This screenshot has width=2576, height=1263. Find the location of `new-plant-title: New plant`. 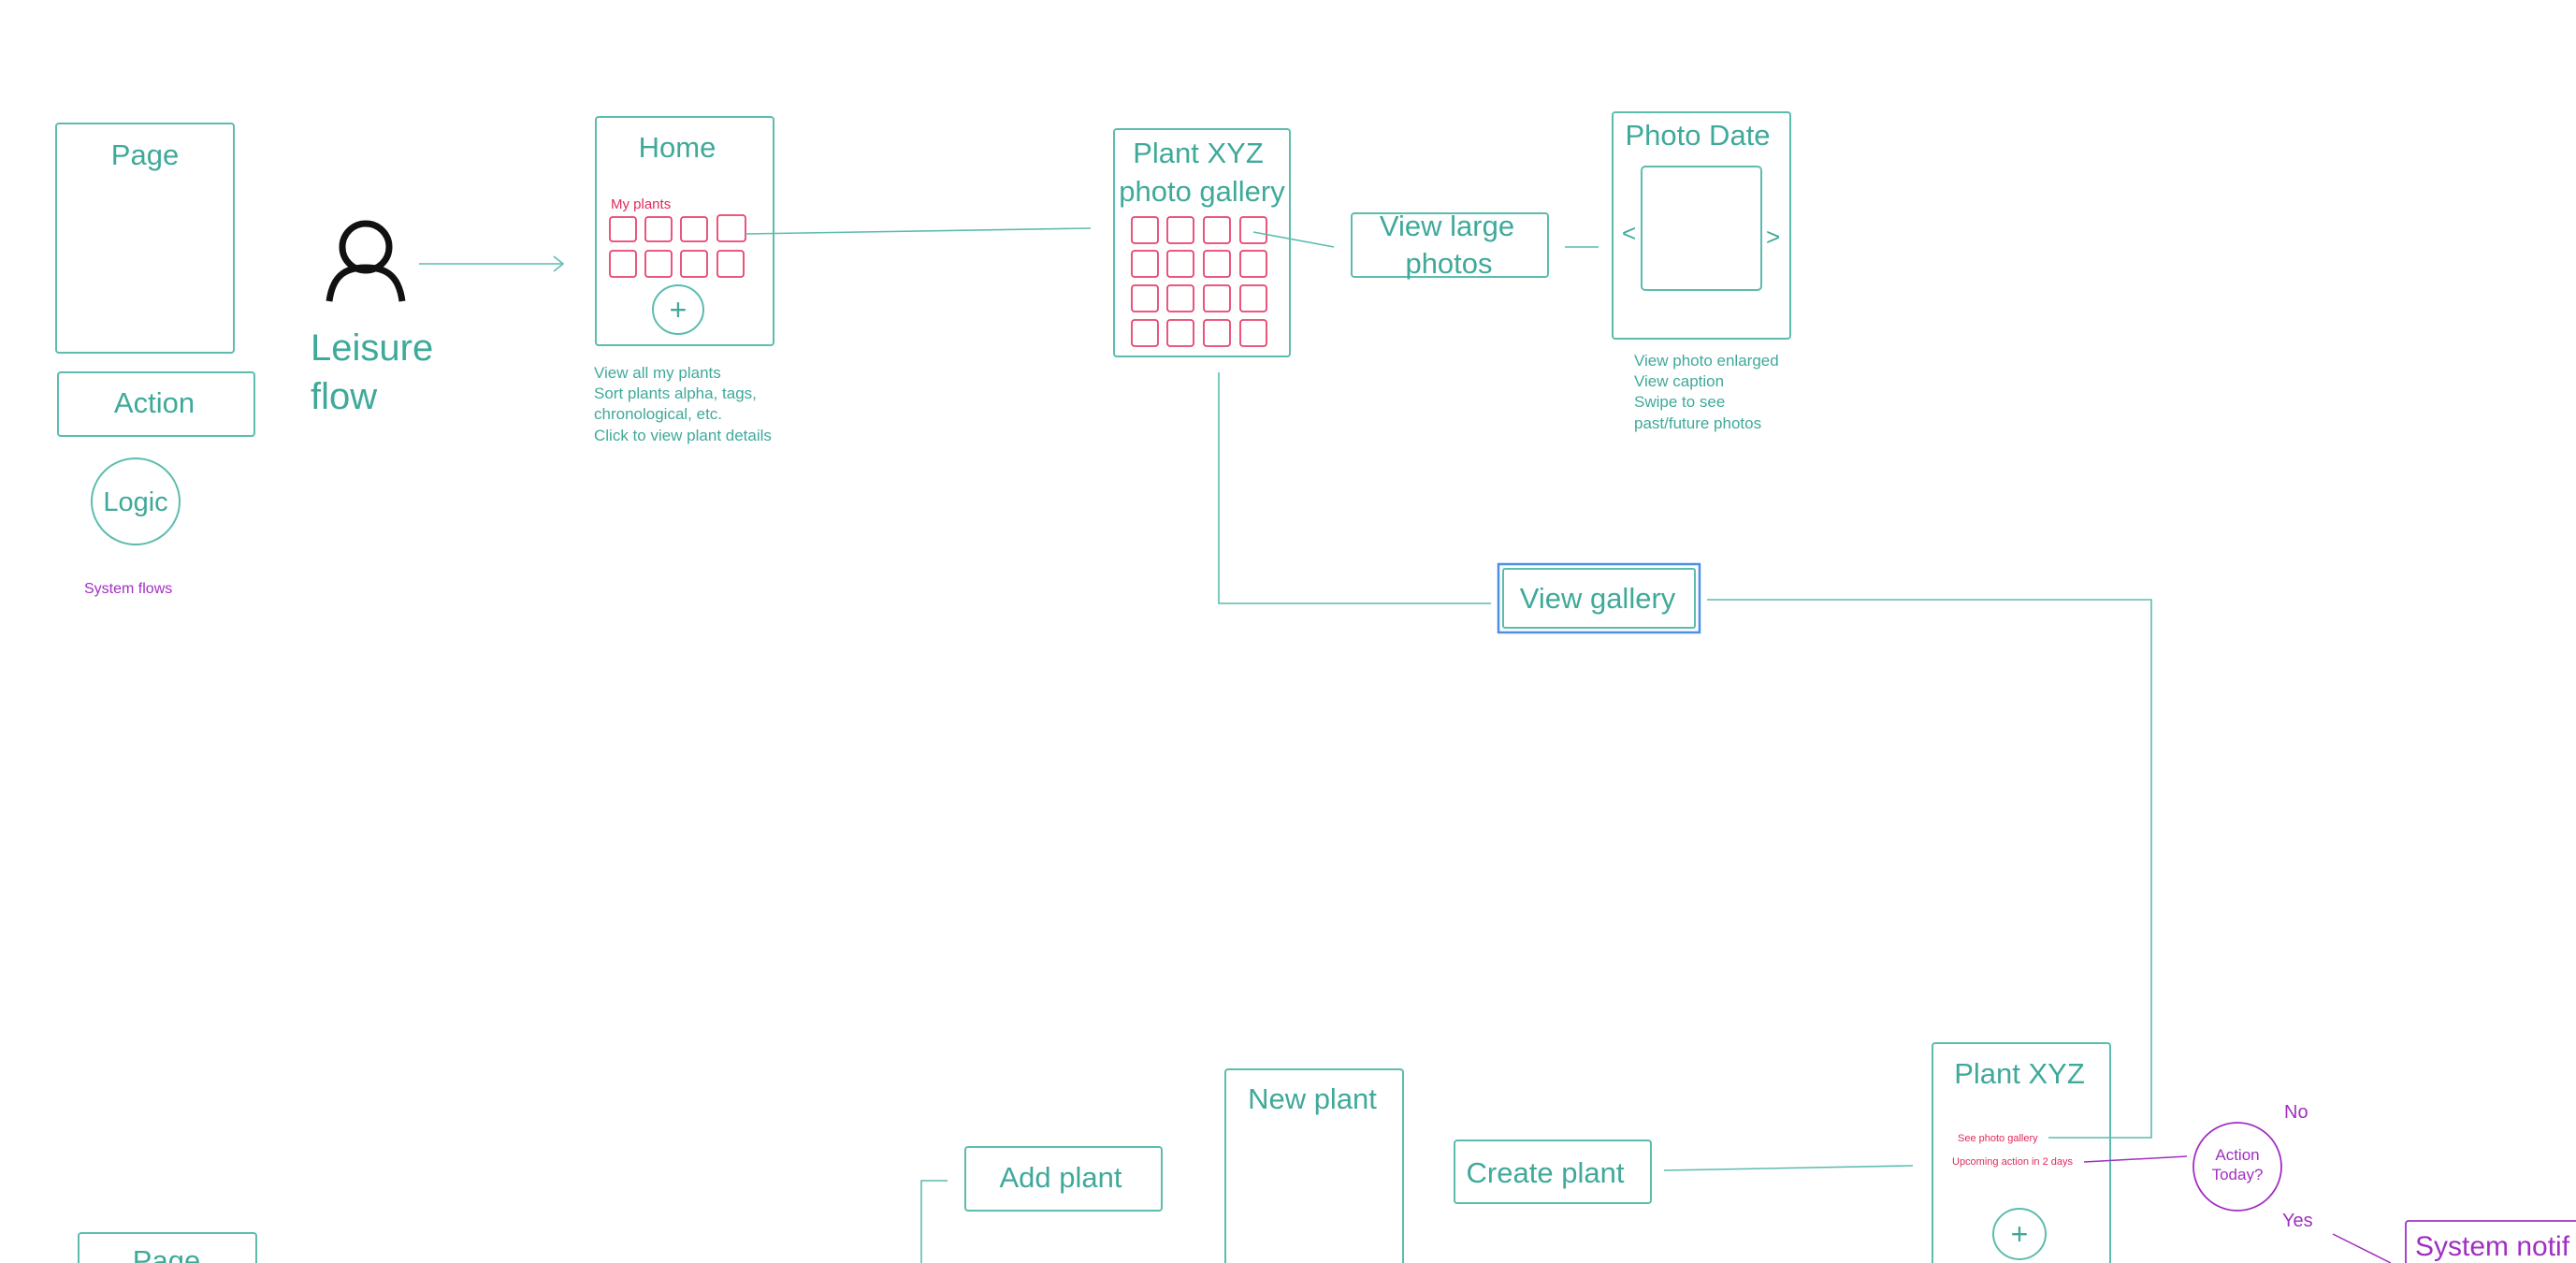

new-plant-title: New plant is located at coordinates (1312, 1098).